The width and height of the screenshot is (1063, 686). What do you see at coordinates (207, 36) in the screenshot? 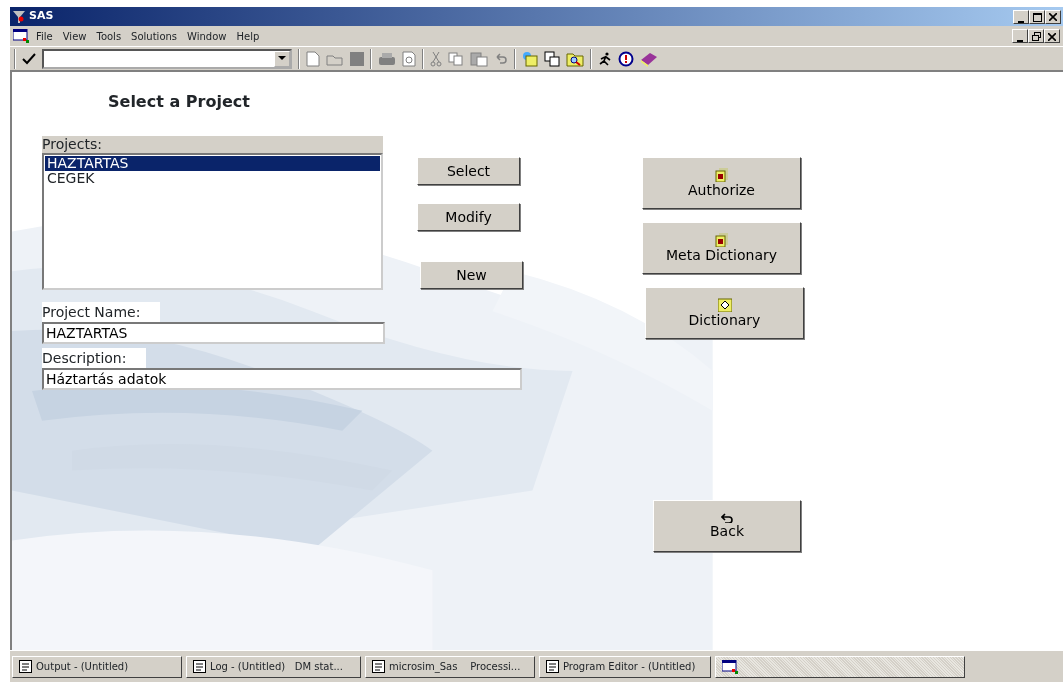
I see `menu-item: Window` at bounding box center [207, 36].